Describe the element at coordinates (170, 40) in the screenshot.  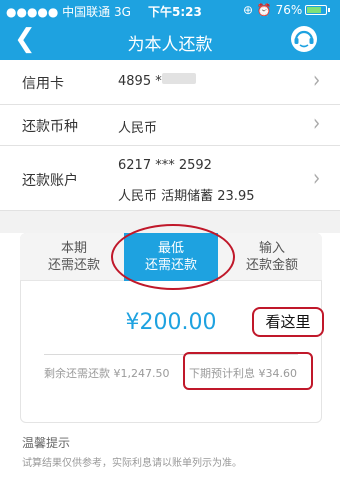
I see `nav-bar: ❮ 为本人还款` at that location.